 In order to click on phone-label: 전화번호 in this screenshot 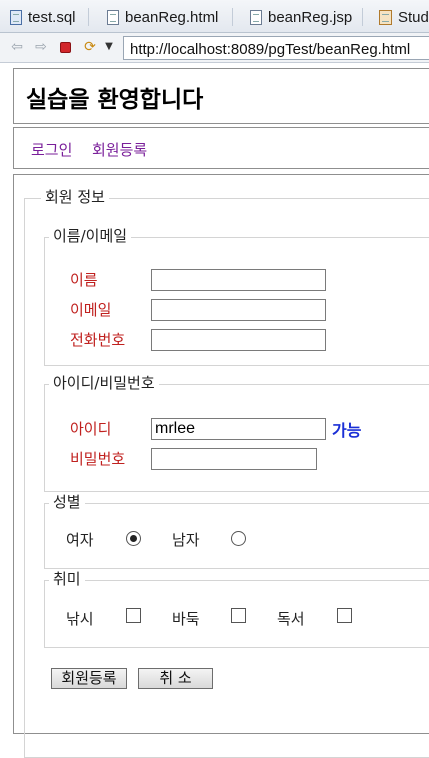, I will do `click(98, 340)`.